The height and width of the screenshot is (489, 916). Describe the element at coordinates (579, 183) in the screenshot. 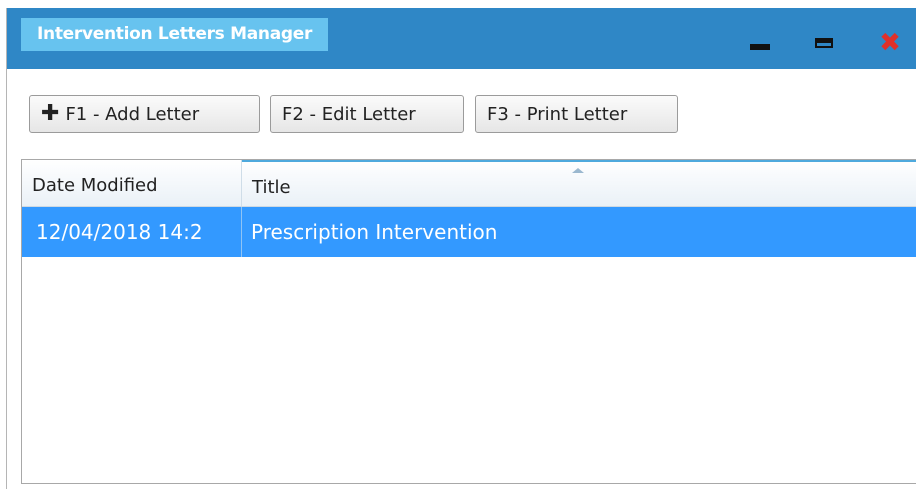

I see `column-header-title: Title` at that location.